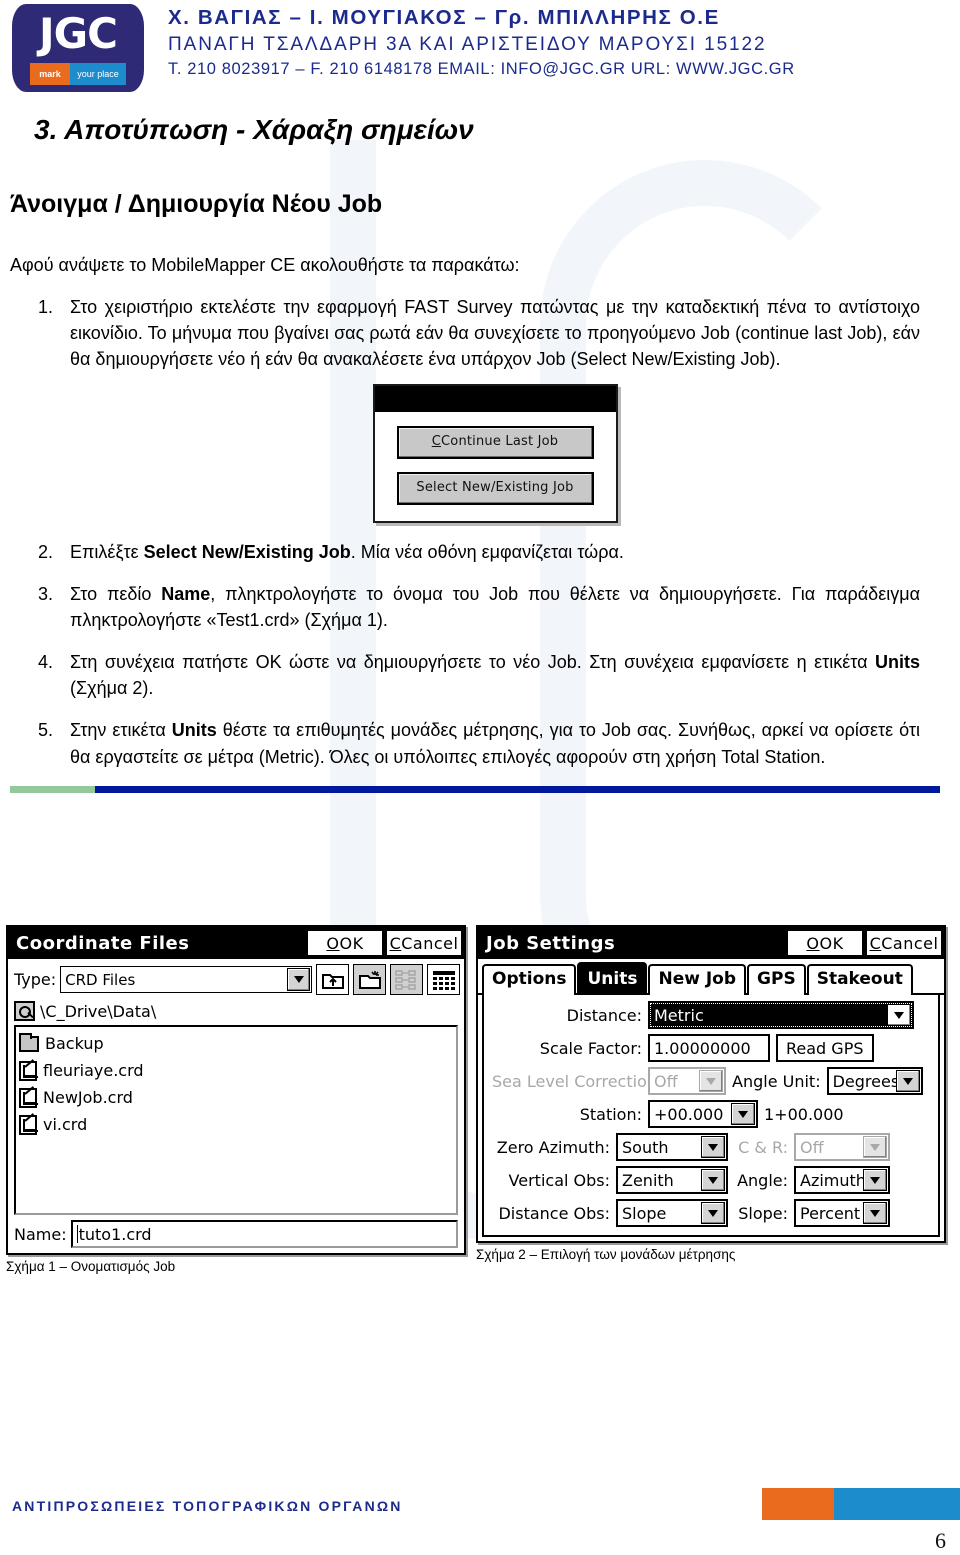 The image size is (960, 1555). What do you see at coordinates (529, 979) in the screenshot?
I see `tab-options: Options` at bounding box center [529, 979].